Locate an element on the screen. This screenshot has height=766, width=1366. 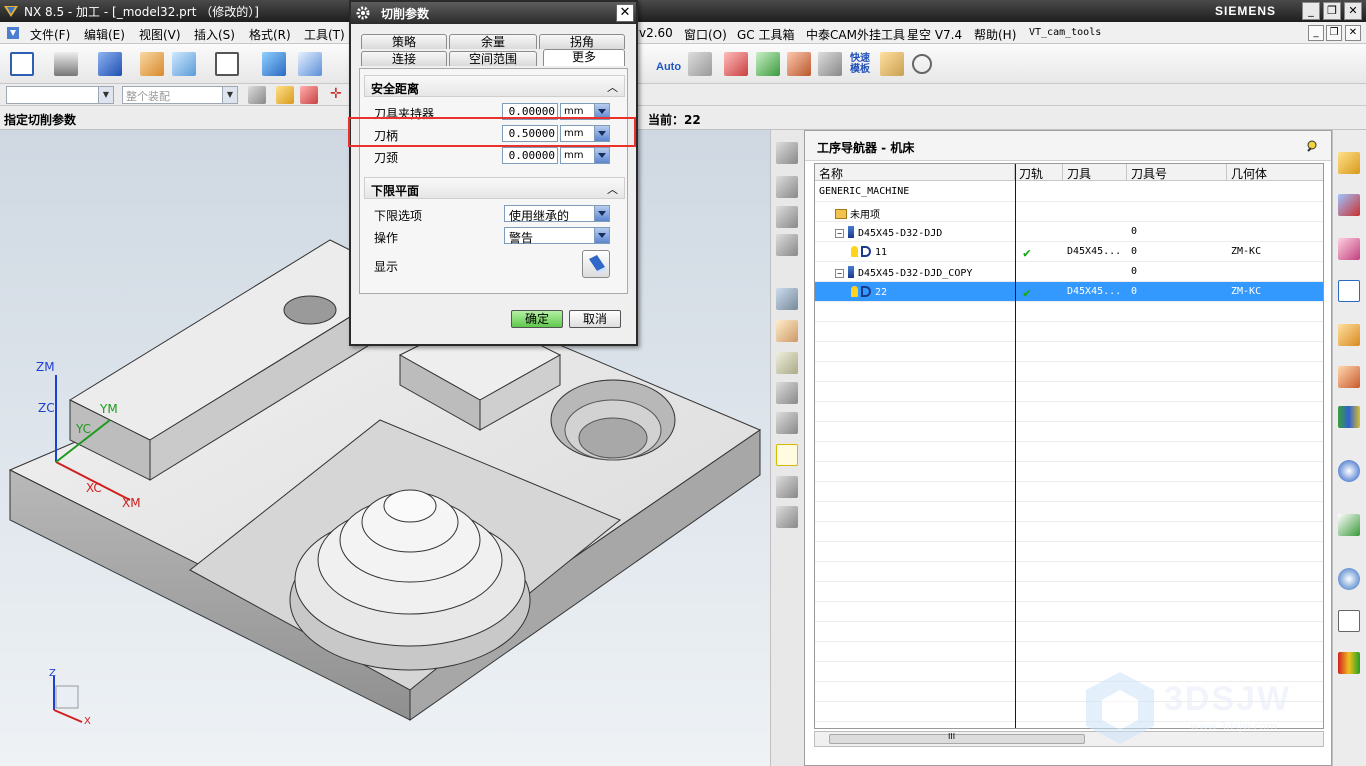
circle-tool-icon is located at coordinates (922, 64).